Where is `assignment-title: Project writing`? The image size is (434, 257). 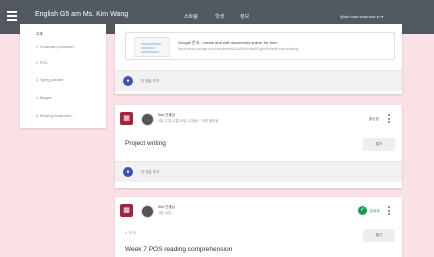 assignment-title: Project writing is located at coordinates (145, 143).